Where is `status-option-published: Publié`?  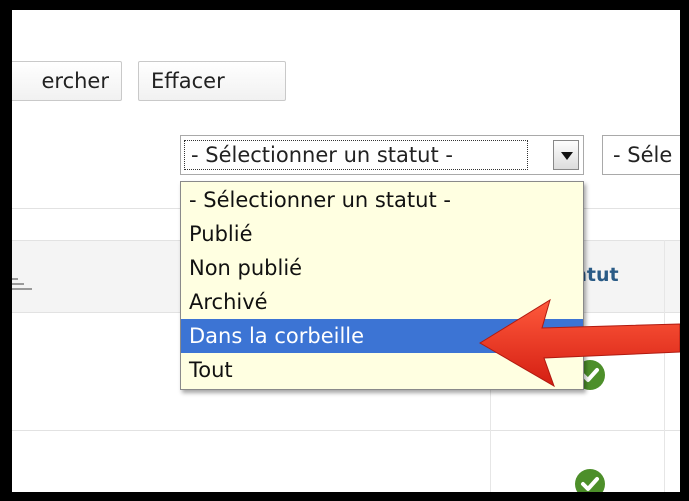 status-option-published: Publié is located at coordinates (382, 234).